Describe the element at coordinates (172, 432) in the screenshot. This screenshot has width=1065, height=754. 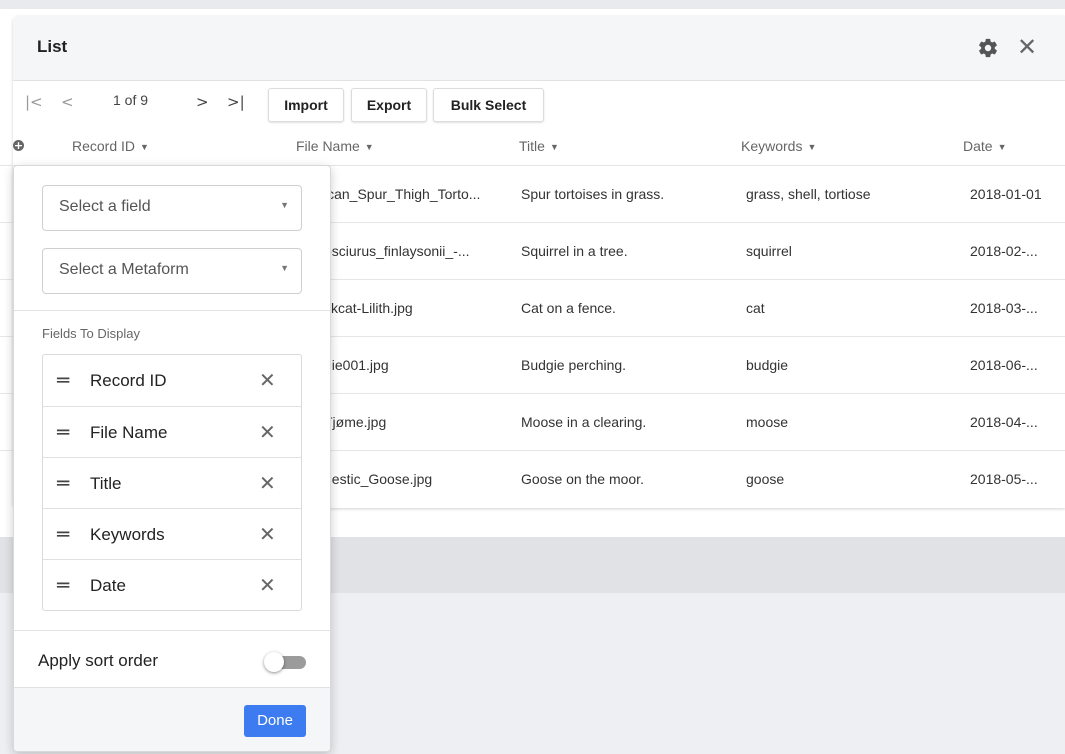
I see `field-item-file-name: ═ File Name ✕` at that location.